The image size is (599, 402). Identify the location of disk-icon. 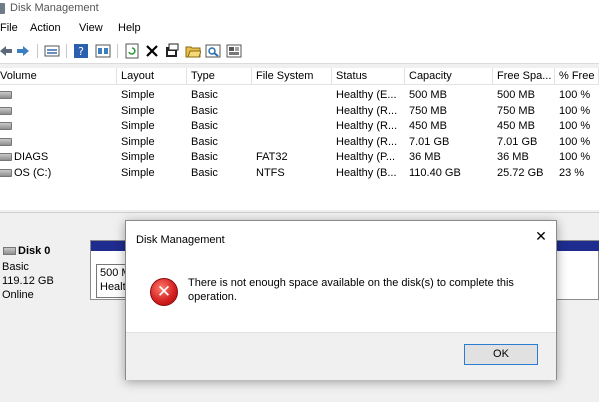
(9, 251).